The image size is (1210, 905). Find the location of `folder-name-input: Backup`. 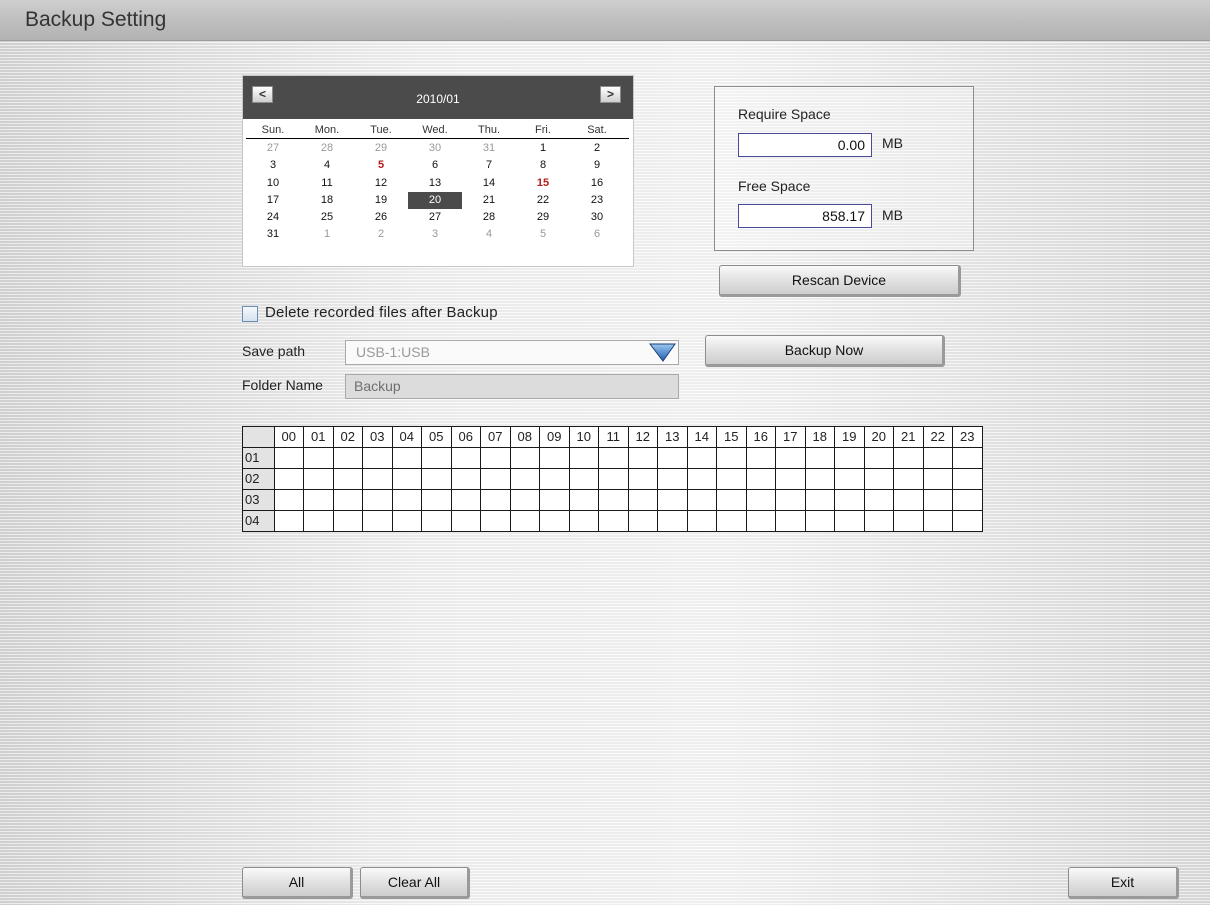

folder-name-input: Backup is located at coordinates (512, 386).